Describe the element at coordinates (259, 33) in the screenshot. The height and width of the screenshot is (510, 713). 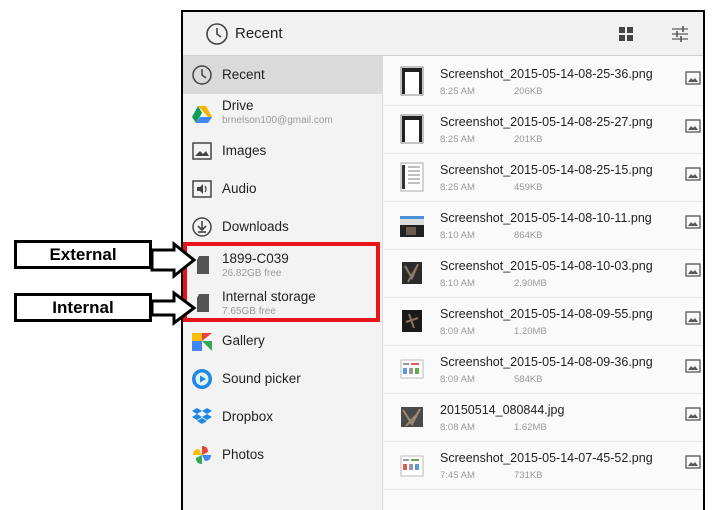
I see `page-title: Recent` at that location.